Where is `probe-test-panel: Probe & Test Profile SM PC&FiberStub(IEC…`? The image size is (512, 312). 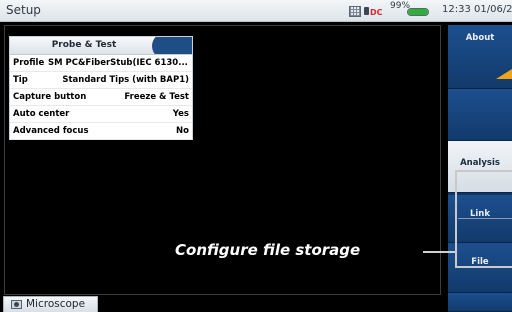 probe-test-panel: Probe & Test Profile SM PC&FiberStub(IEC… is located at coordinates (101, 88).